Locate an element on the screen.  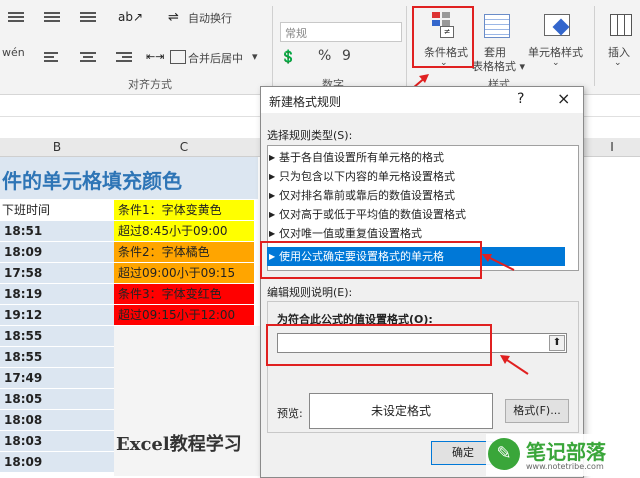
title-cell: 件的单元格填充颜色 is located at coordinates (129, 178).